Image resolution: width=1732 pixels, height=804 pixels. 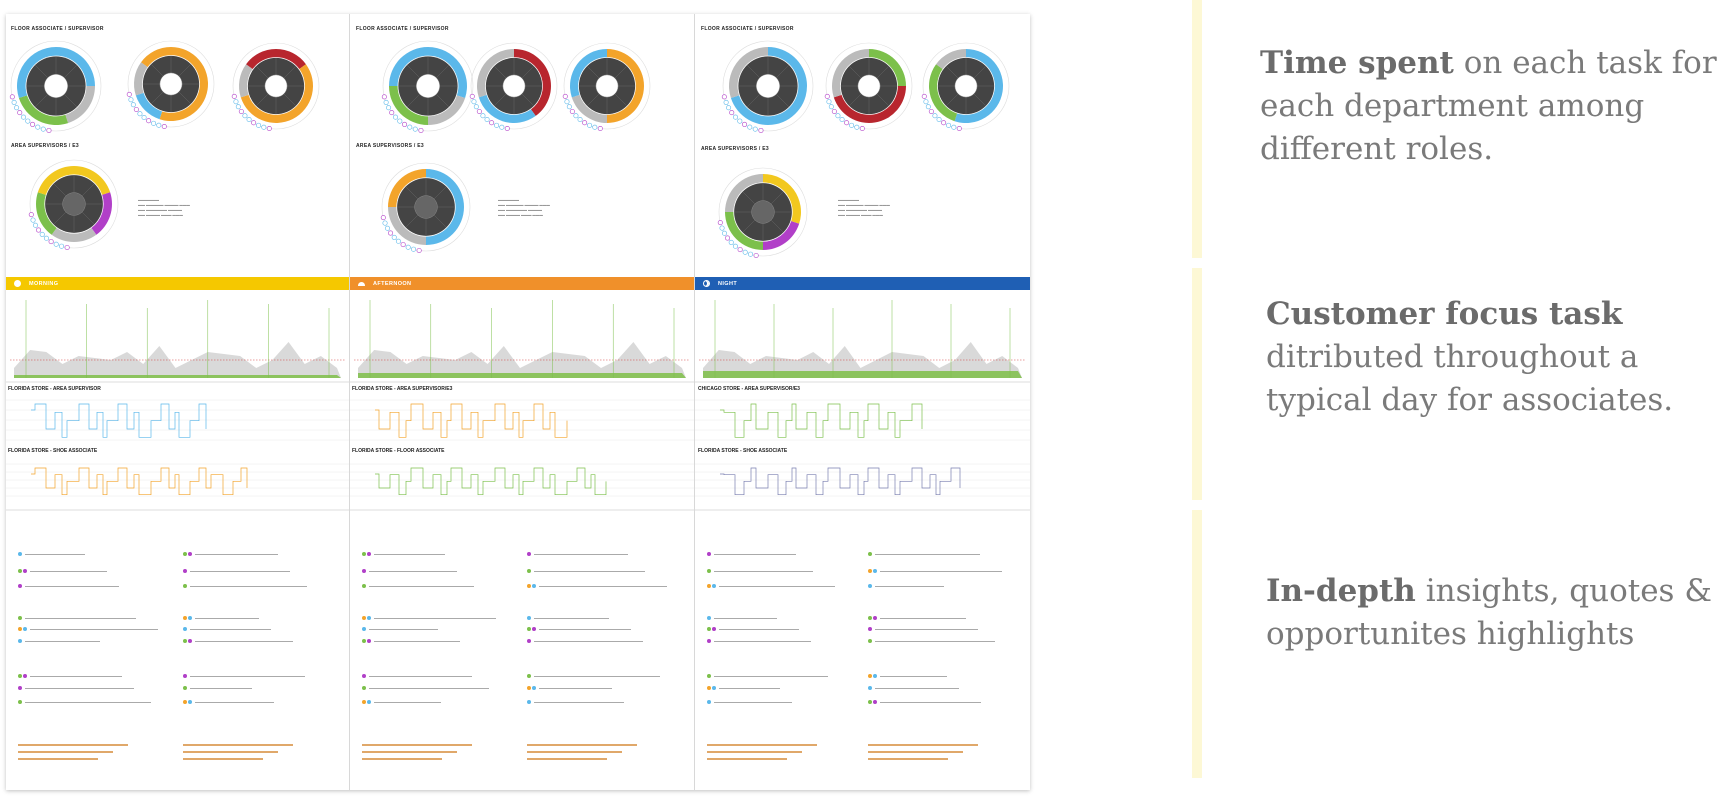 I want to click on highlight-text: different roles., so click(x=1377, y=149).